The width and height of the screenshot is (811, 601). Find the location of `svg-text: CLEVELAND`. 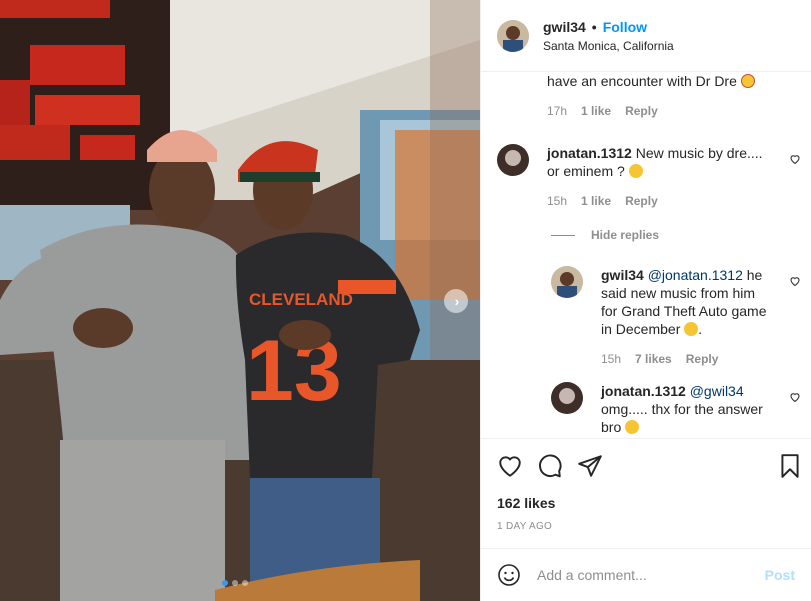

svg-text: CLEVELAND is located at coordinates (301, 299).